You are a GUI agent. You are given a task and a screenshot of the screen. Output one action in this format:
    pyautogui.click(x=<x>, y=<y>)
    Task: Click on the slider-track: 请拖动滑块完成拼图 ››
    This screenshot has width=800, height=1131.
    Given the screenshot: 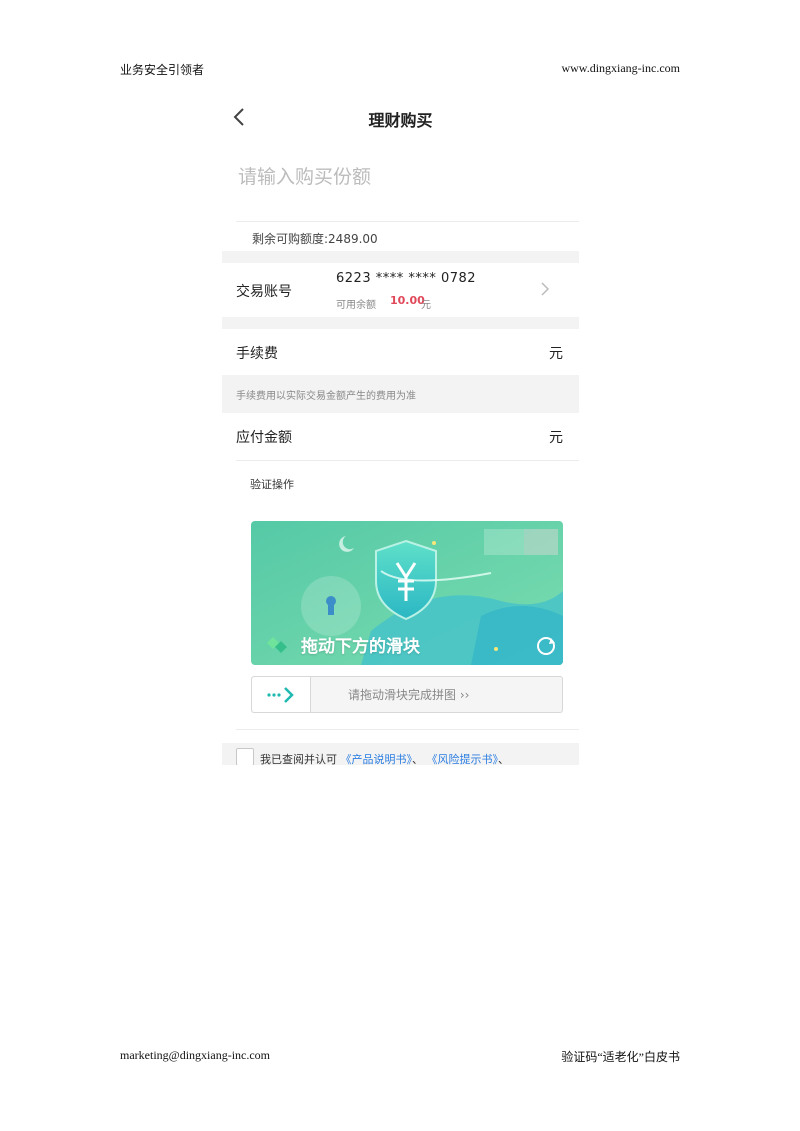 What is the action you would take?
    pyautogui.click(x=407, y=694)
    